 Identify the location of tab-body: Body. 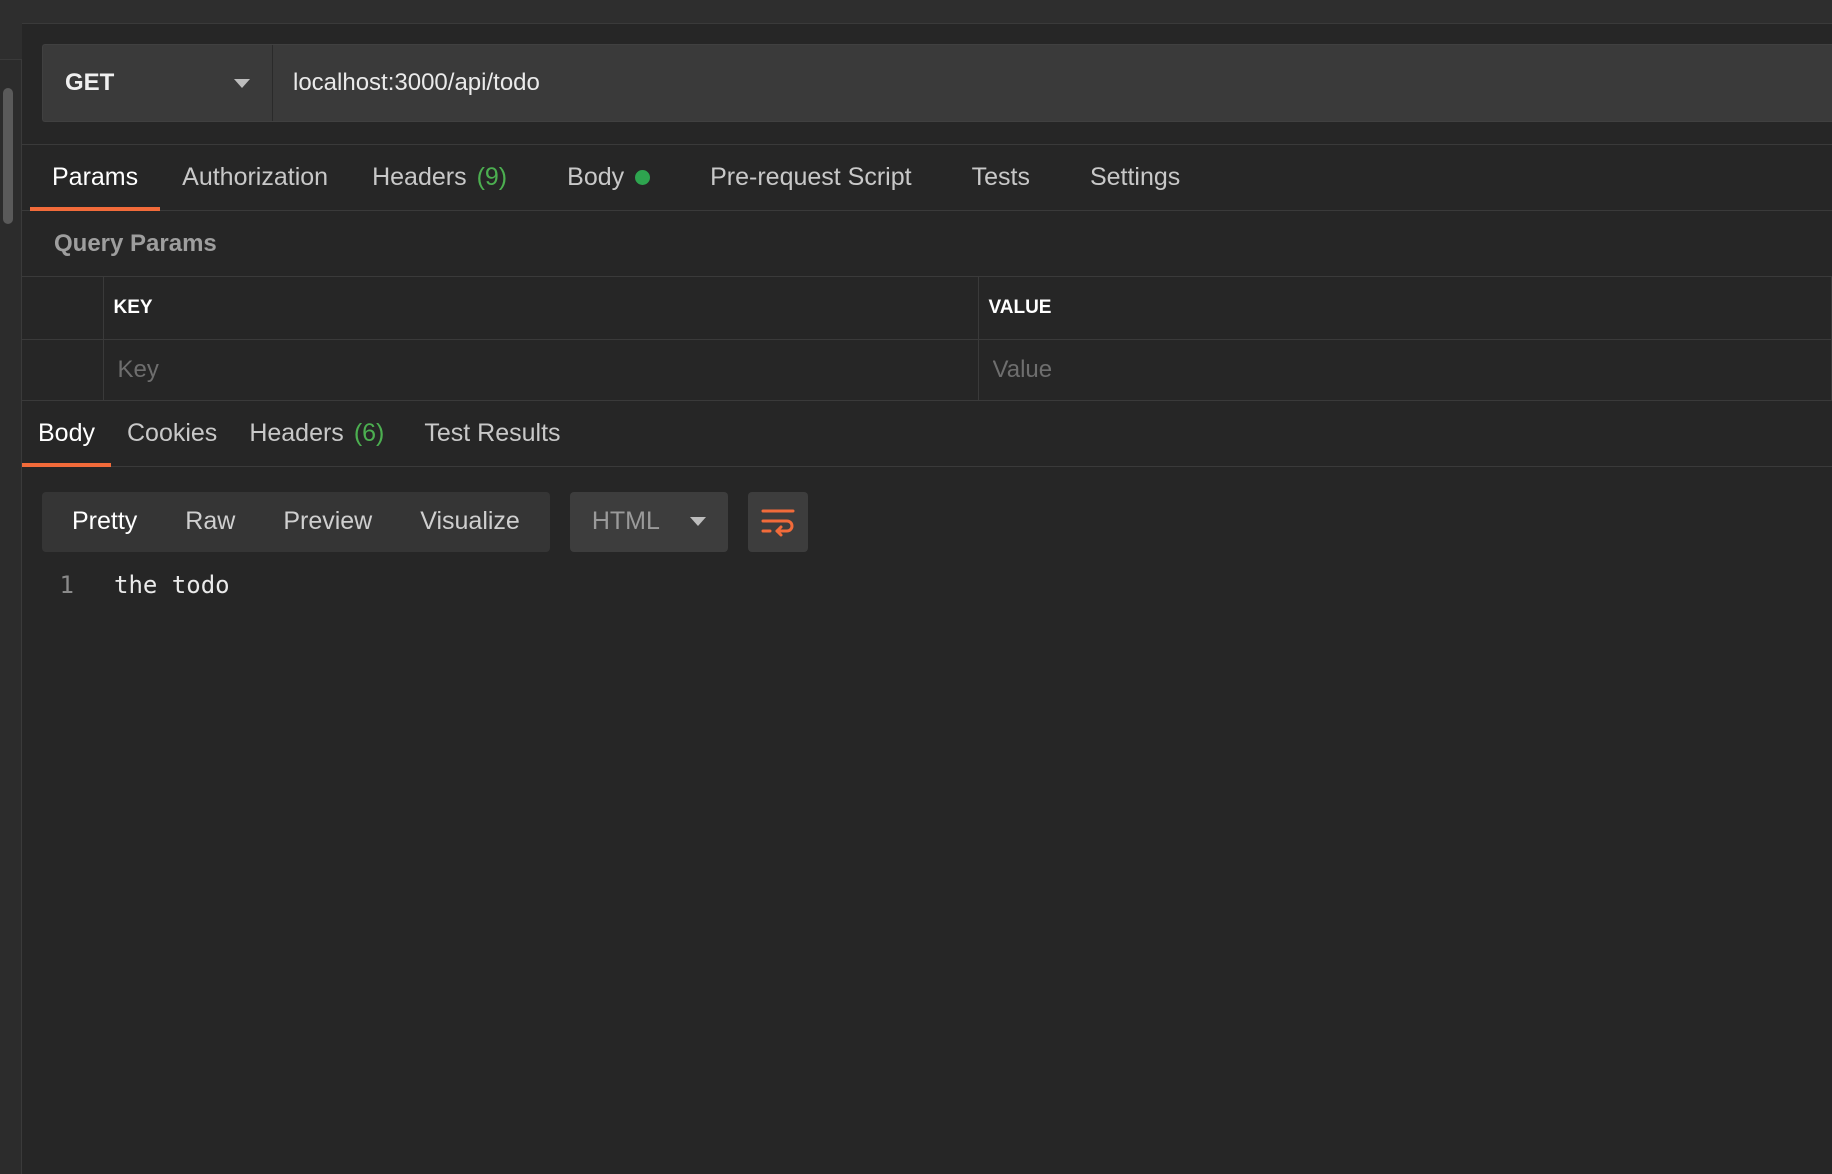
(600, 177).